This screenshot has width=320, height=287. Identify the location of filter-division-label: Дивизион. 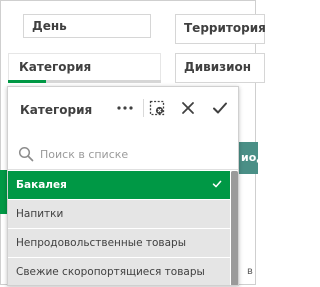
(218, 67).